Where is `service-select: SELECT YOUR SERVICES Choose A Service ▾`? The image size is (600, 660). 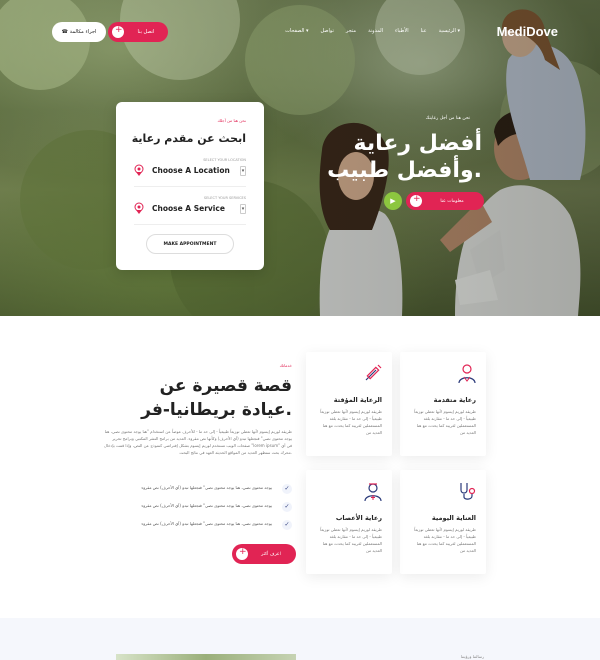
service-select: SELECT YOUR SERVICES Choose A Service ▾ is located at coordinates (190, 208).